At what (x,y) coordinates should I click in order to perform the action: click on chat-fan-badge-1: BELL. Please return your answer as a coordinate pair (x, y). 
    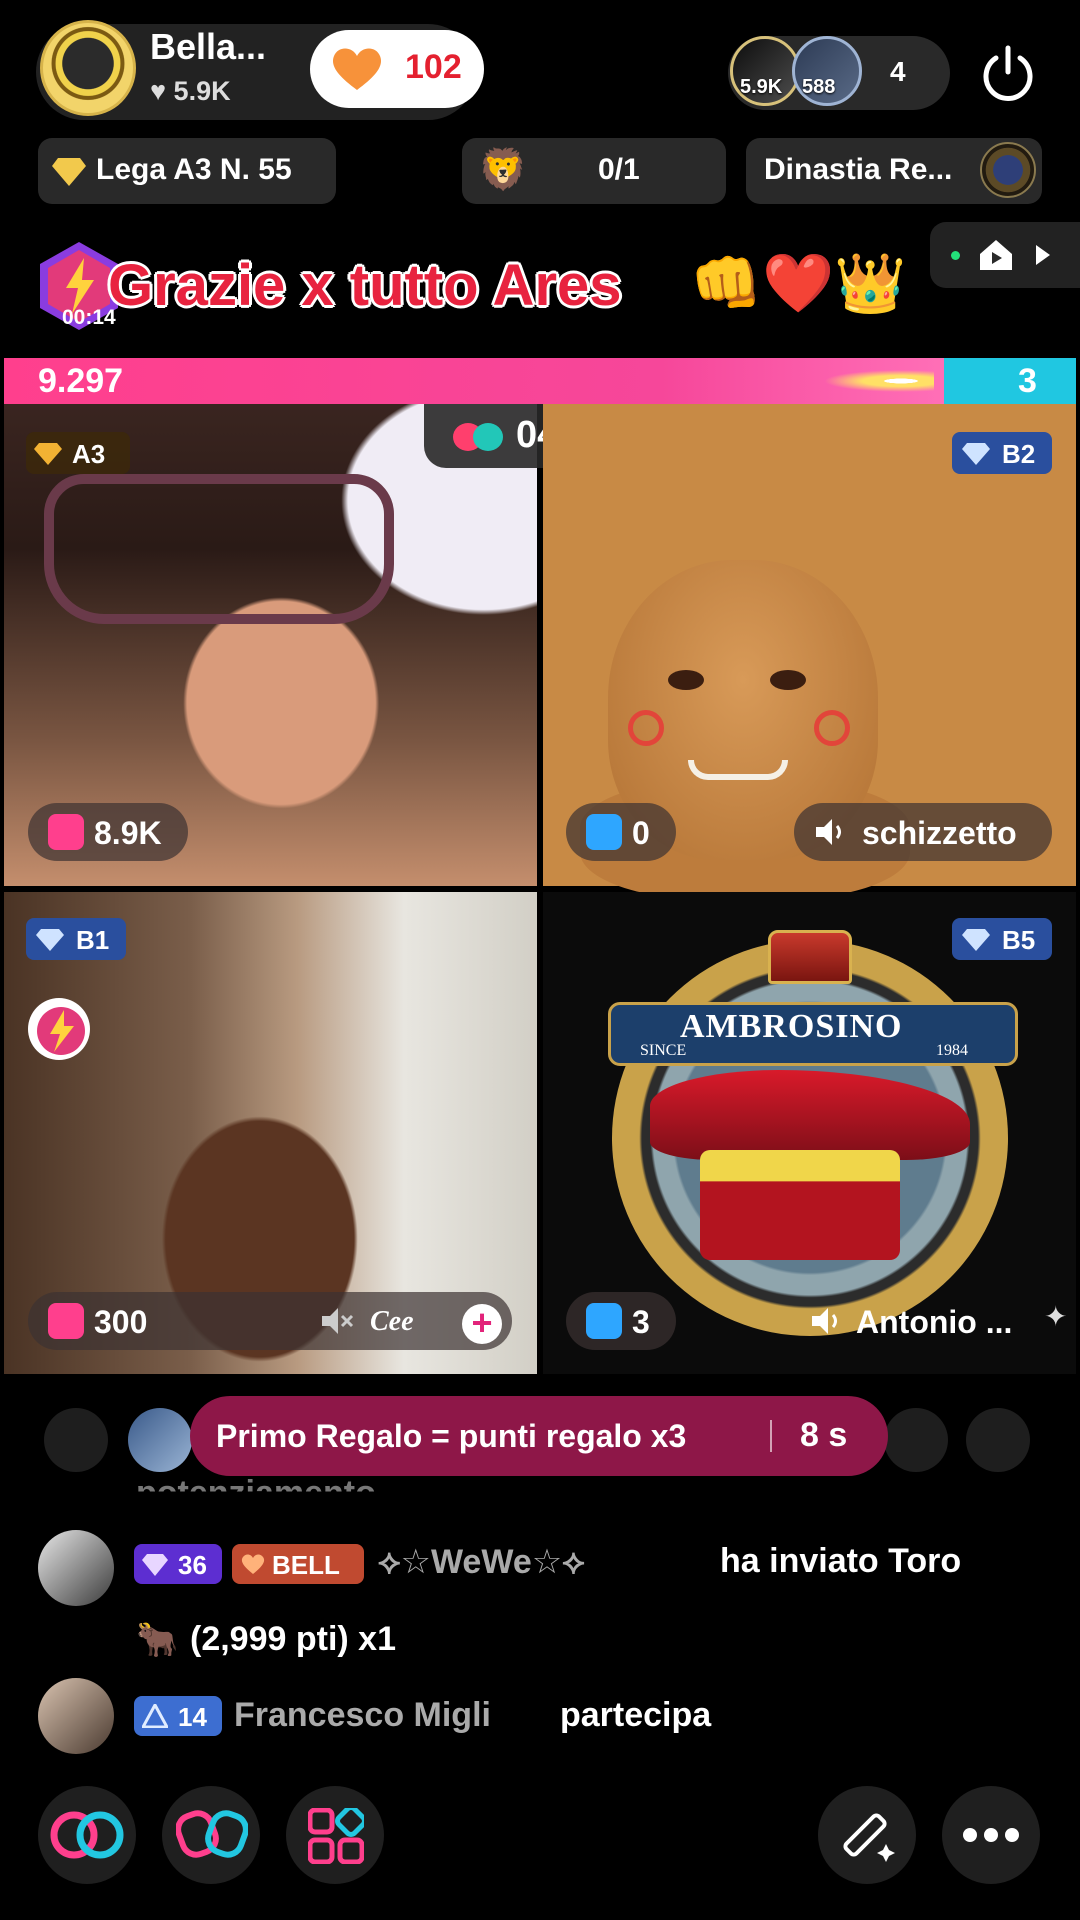
    Looking at the image, I should click on (298, 1564).